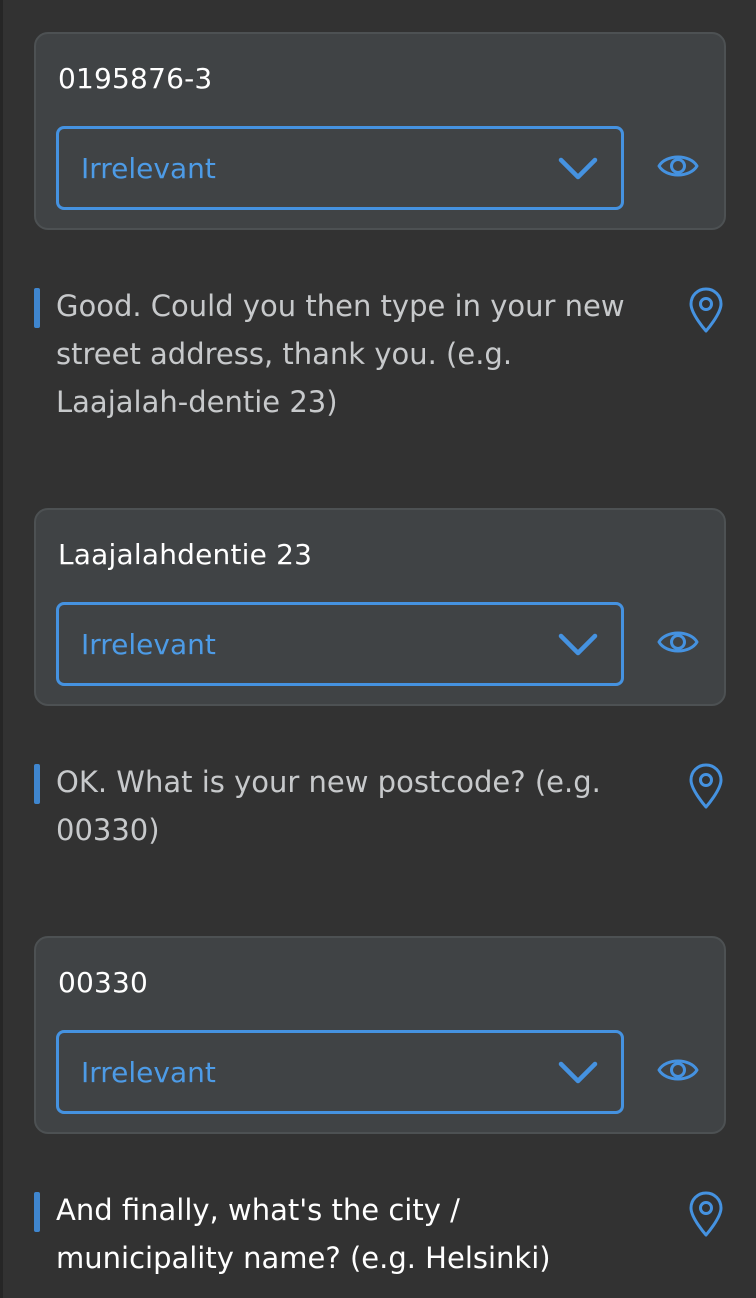  I want to click on left-edge-divider, so click(1, 649).